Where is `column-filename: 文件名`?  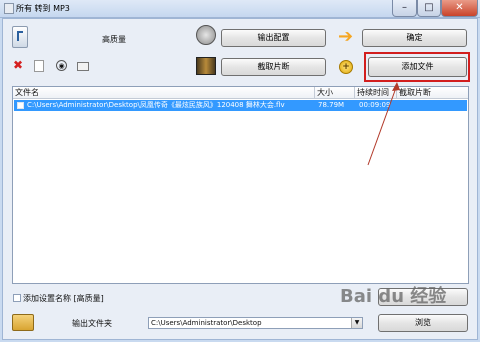
column-filename: 文件名 is located at coordinates (164, 93).